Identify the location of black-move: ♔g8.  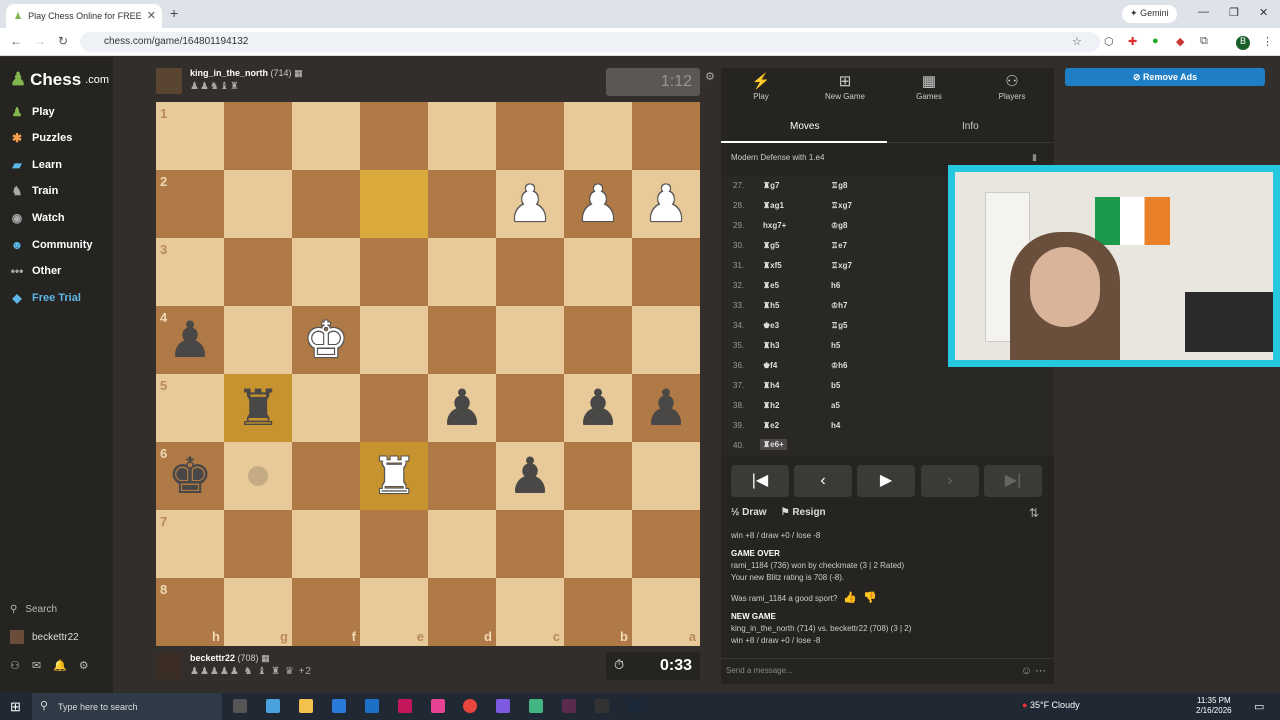
(839, 225).